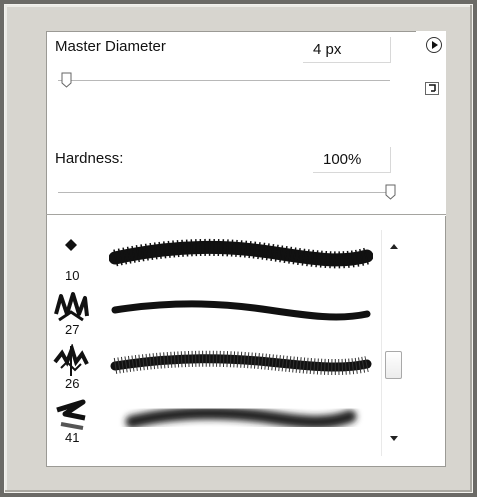 This screenshot has height=497, width=477. Describe the element at coordinates (66, 80) in the screenshot. I see `master-diameter-slider-thumb` at that location.